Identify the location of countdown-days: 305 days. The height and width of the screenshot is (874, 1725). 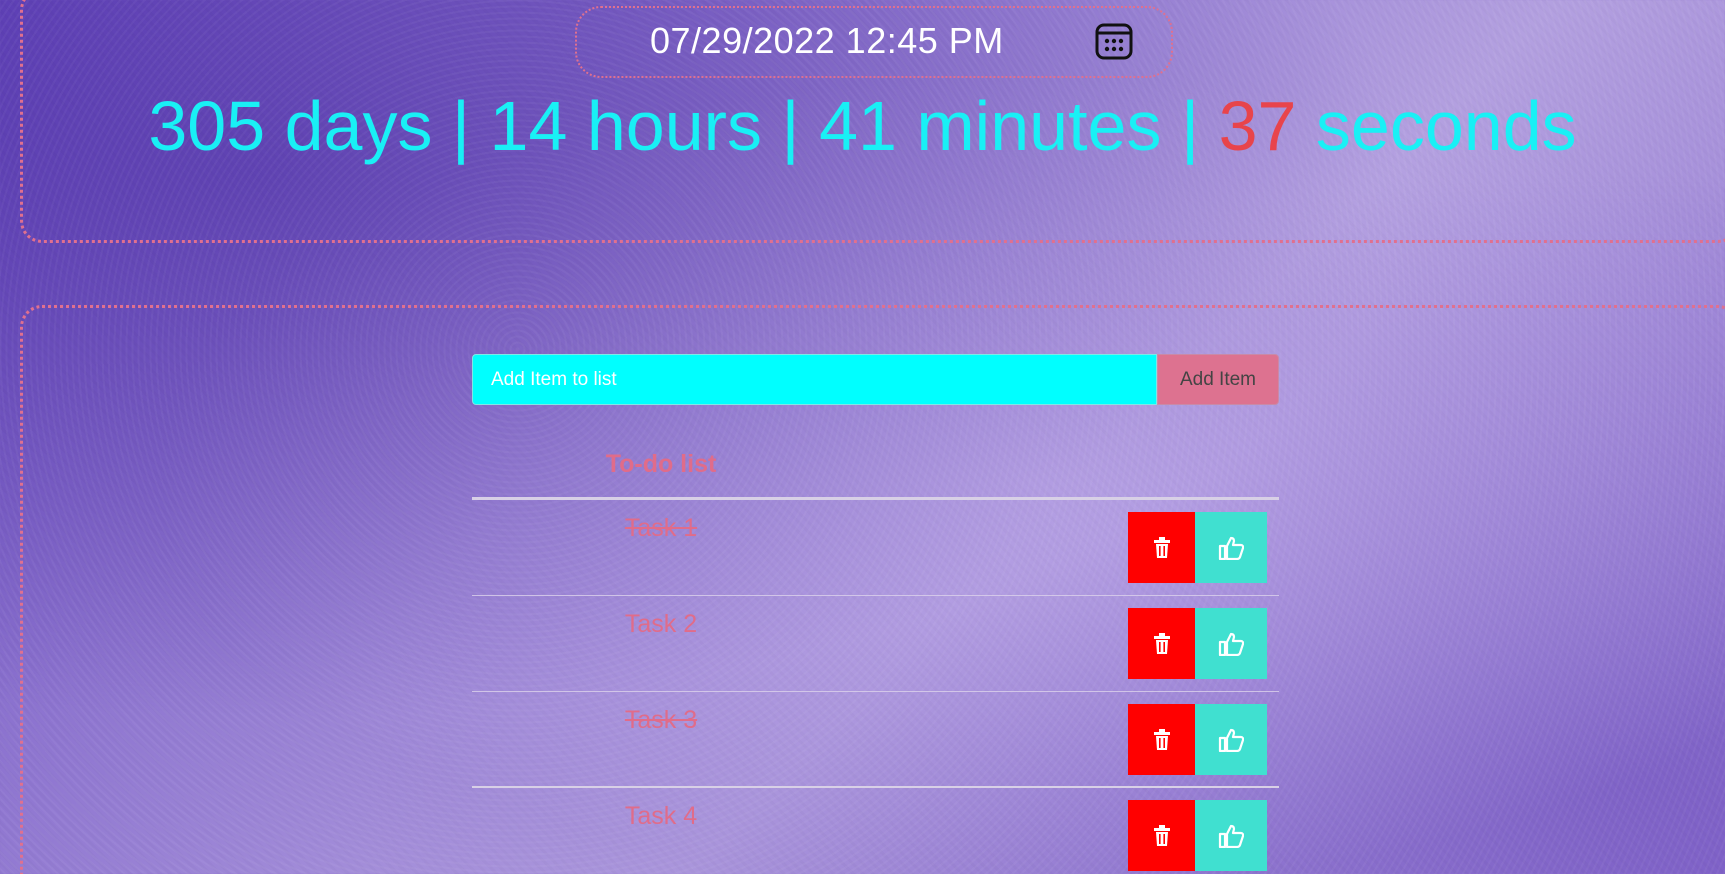
(290, 126).